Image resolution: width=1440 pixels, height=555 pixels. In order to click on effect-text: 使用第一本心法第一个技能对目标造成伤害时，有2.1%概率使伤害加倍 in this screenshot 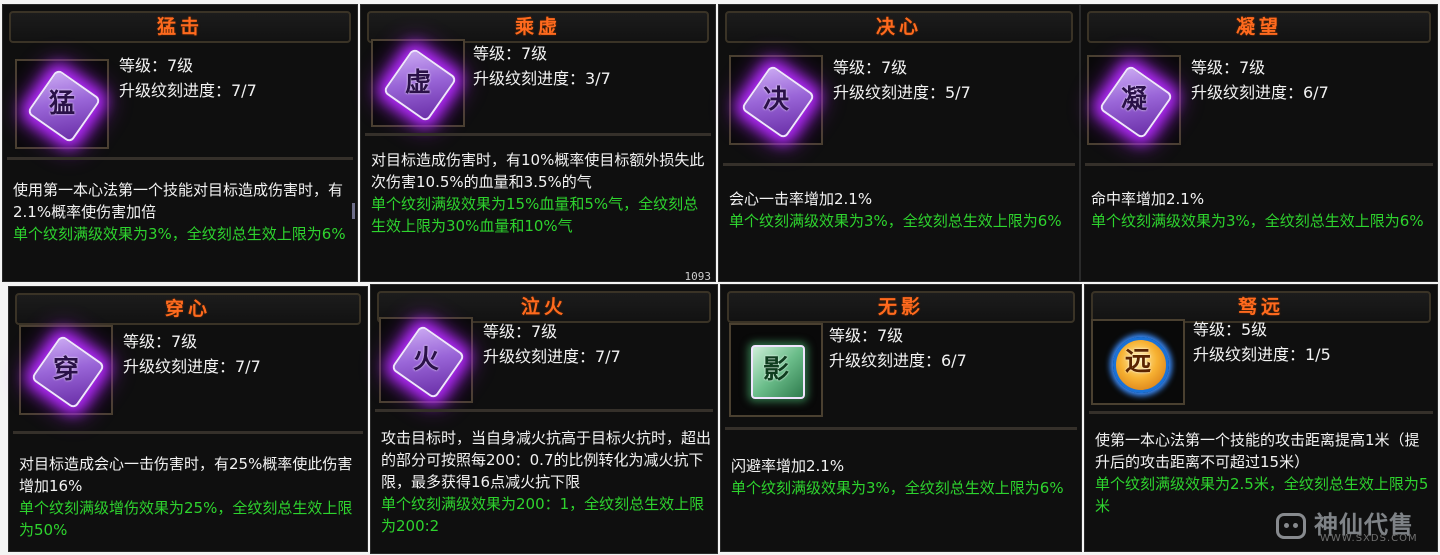, I will do `click(178, 201)`.